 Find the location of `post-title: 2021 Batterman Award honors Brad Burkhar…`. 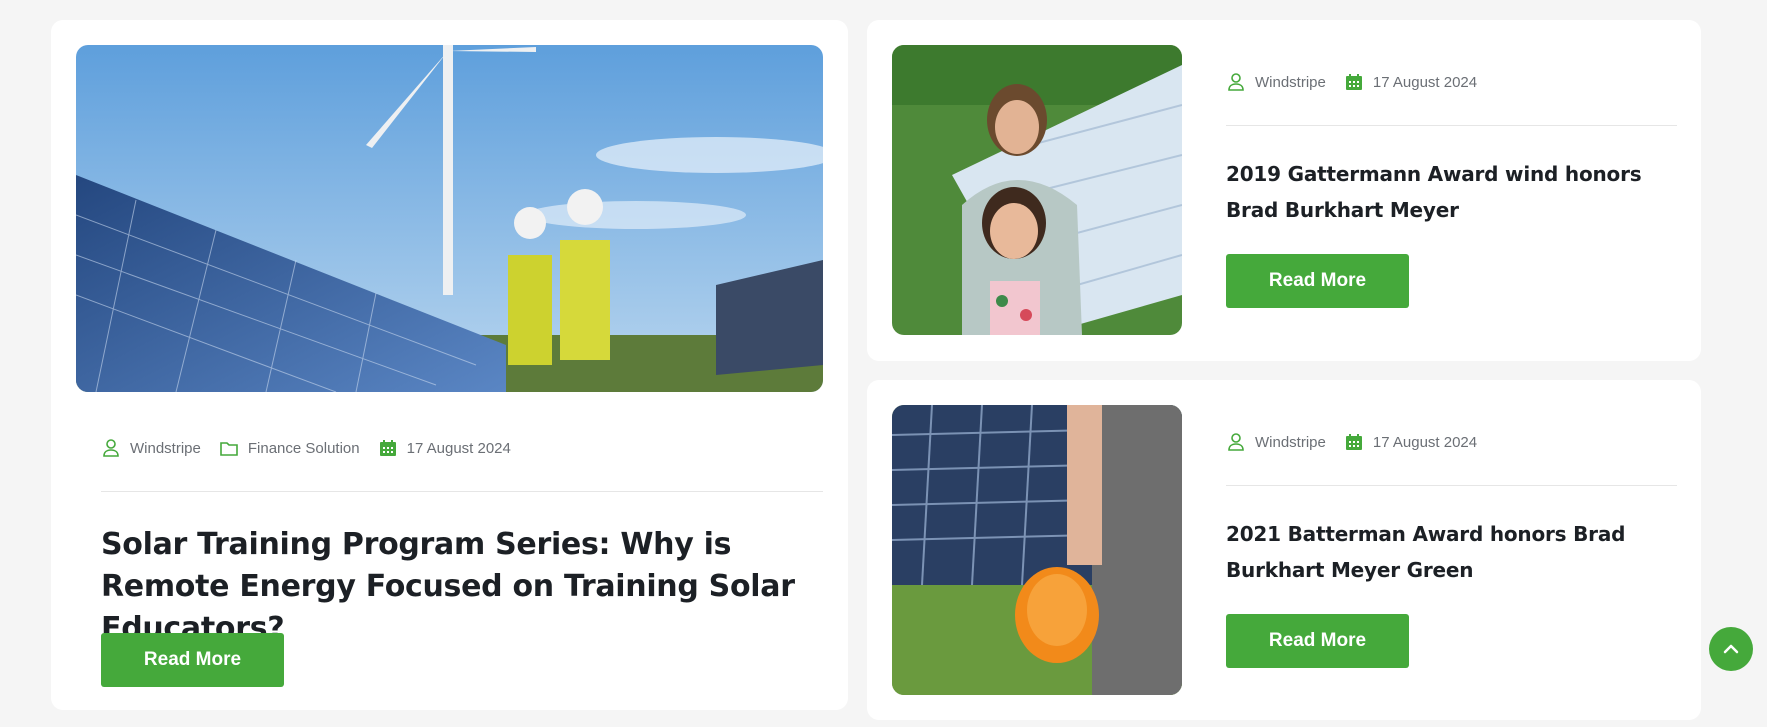

post-title: 2021 Batterman Award honors Brad Burkhar… is located at coordinates (1451, 552).